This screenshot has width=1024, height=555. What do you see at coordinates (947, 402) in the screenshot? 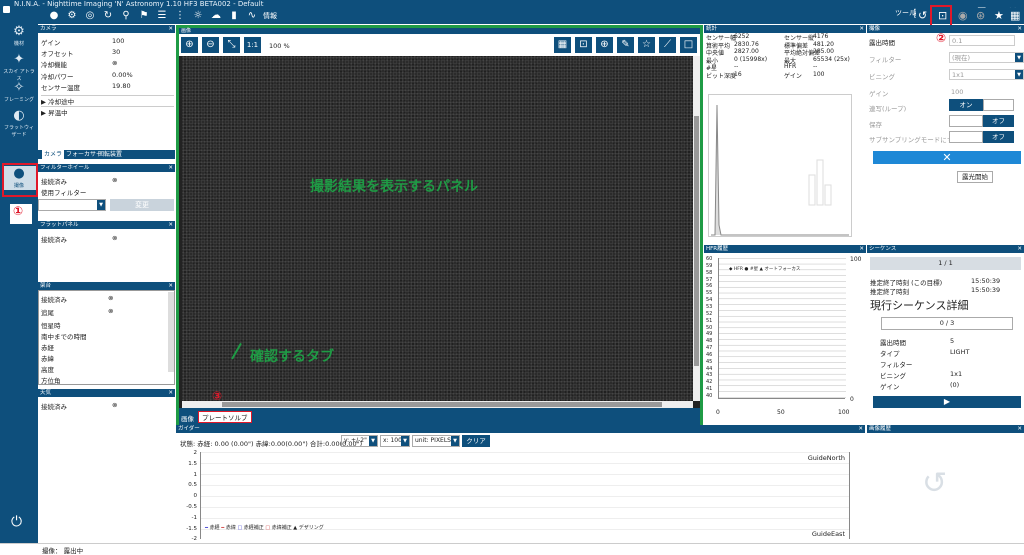
I see `play-sequence-button: ▶` at bounding box center [947, 402].